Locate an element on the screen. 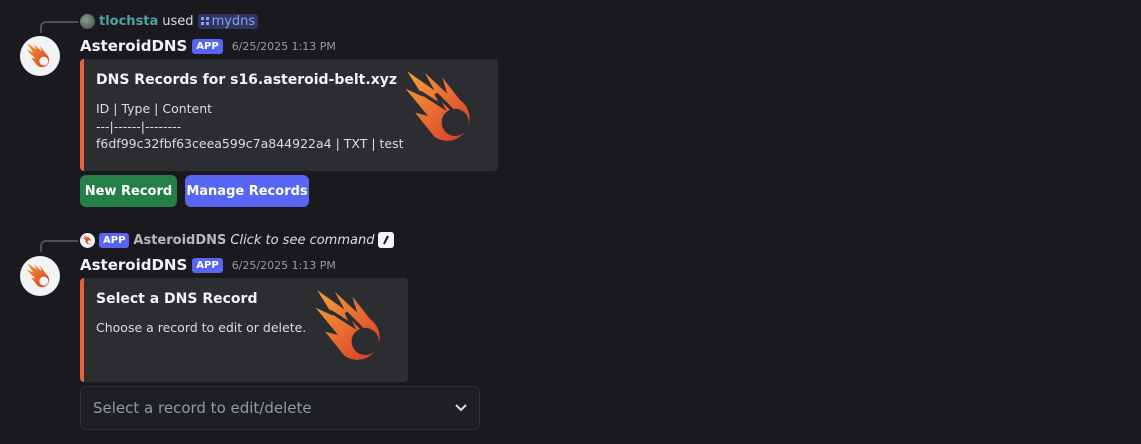  embed-line: ID | Type | Content is located at coordinates (154, 108).